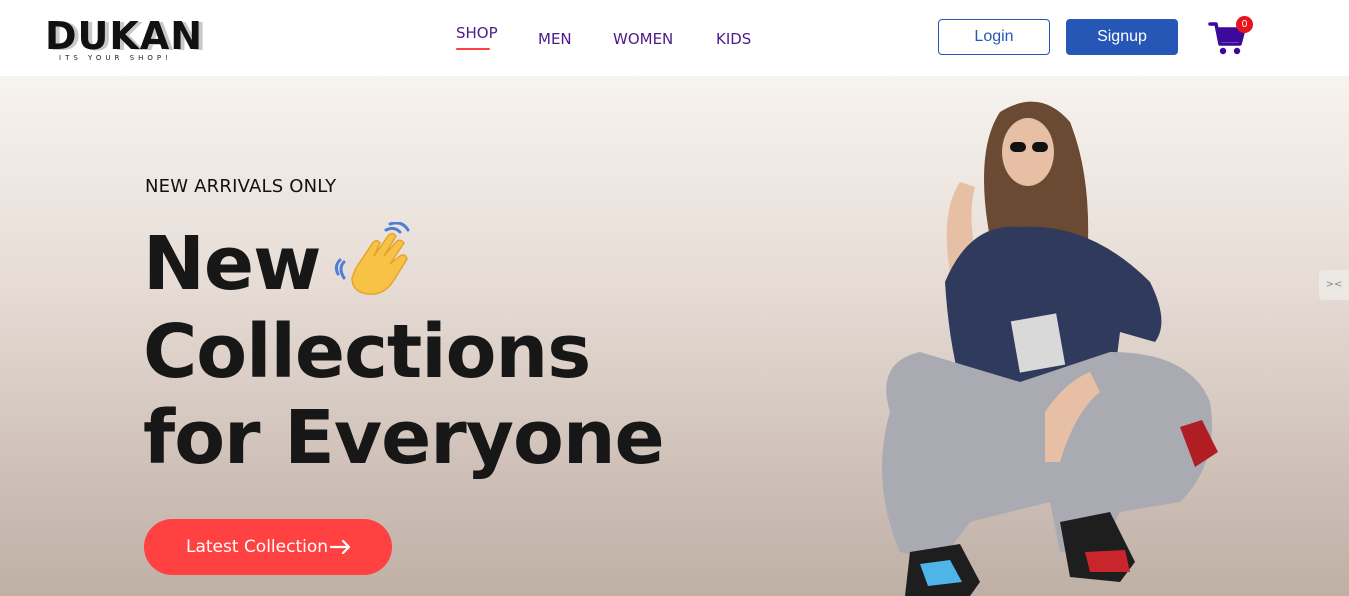  I want to click on cart-count-badge: 0, so click(1244, 24).